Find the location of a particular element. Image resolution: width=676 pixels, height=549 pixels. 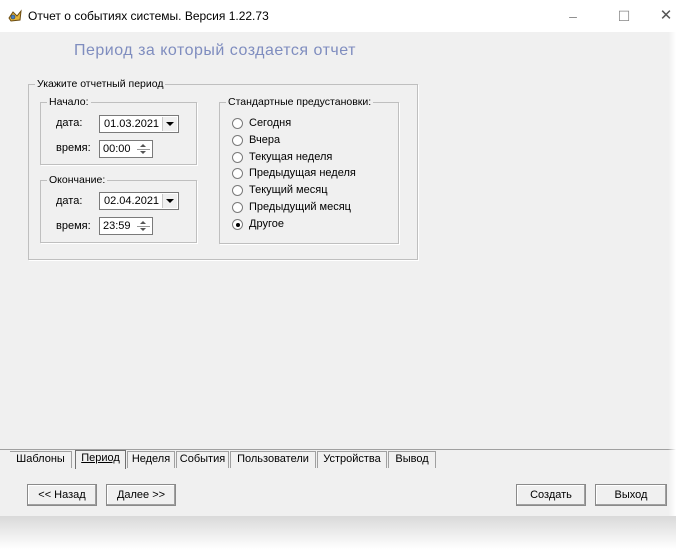

presets-legend: Стандартные предустановки: is located at coordinates (300, 102).